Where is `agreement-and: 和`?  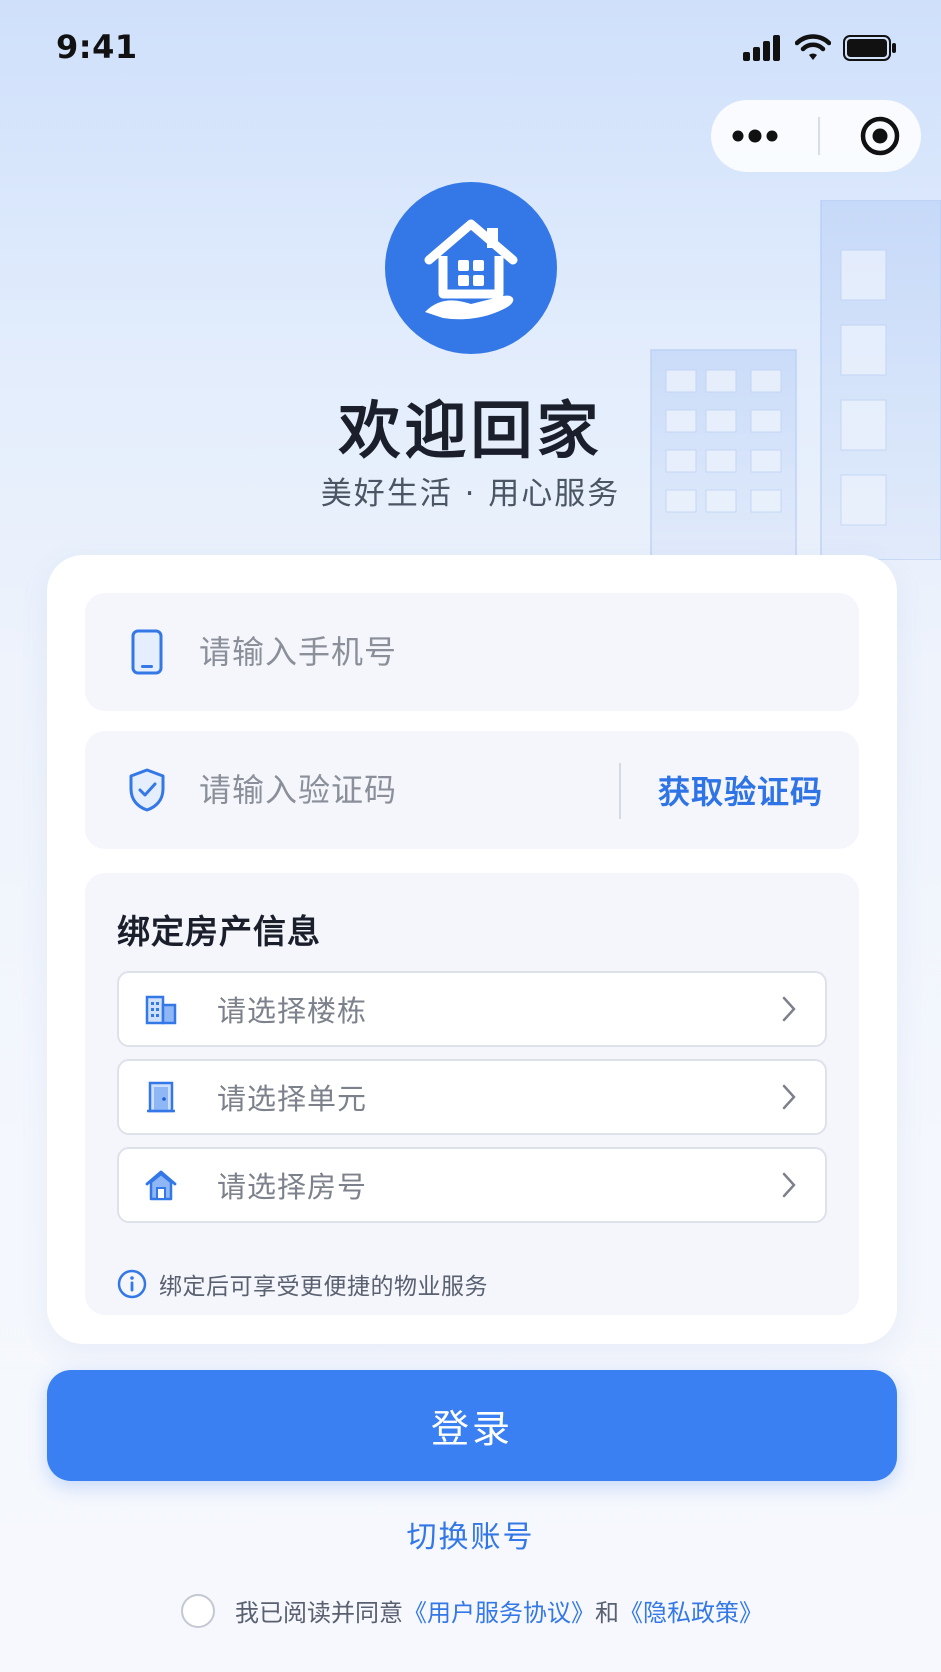
agreement-and: 和 is located at coordinates (607, 1613).